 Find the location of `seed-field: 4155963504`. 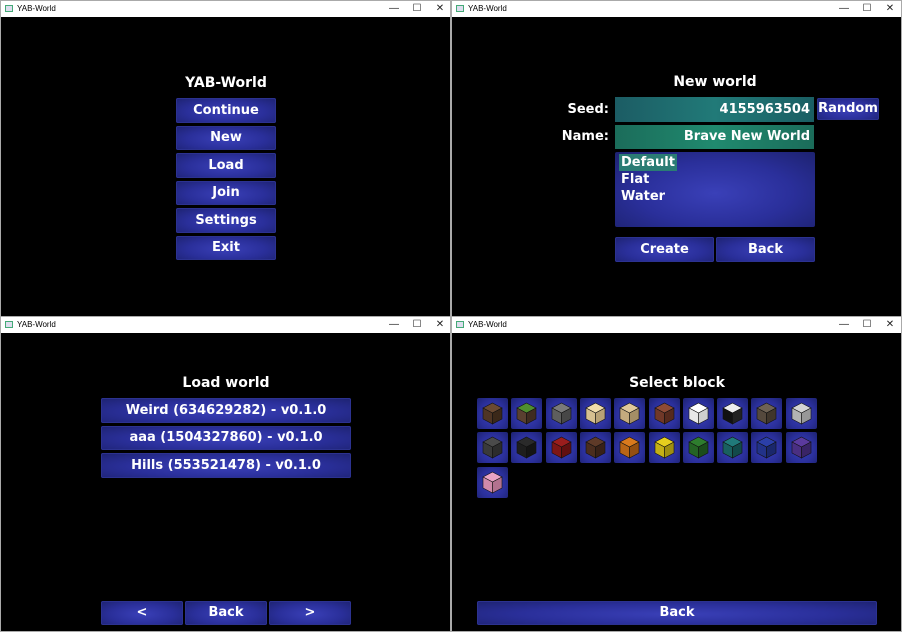

seed-field: 4155963504 is located at coordinates (714, 109).